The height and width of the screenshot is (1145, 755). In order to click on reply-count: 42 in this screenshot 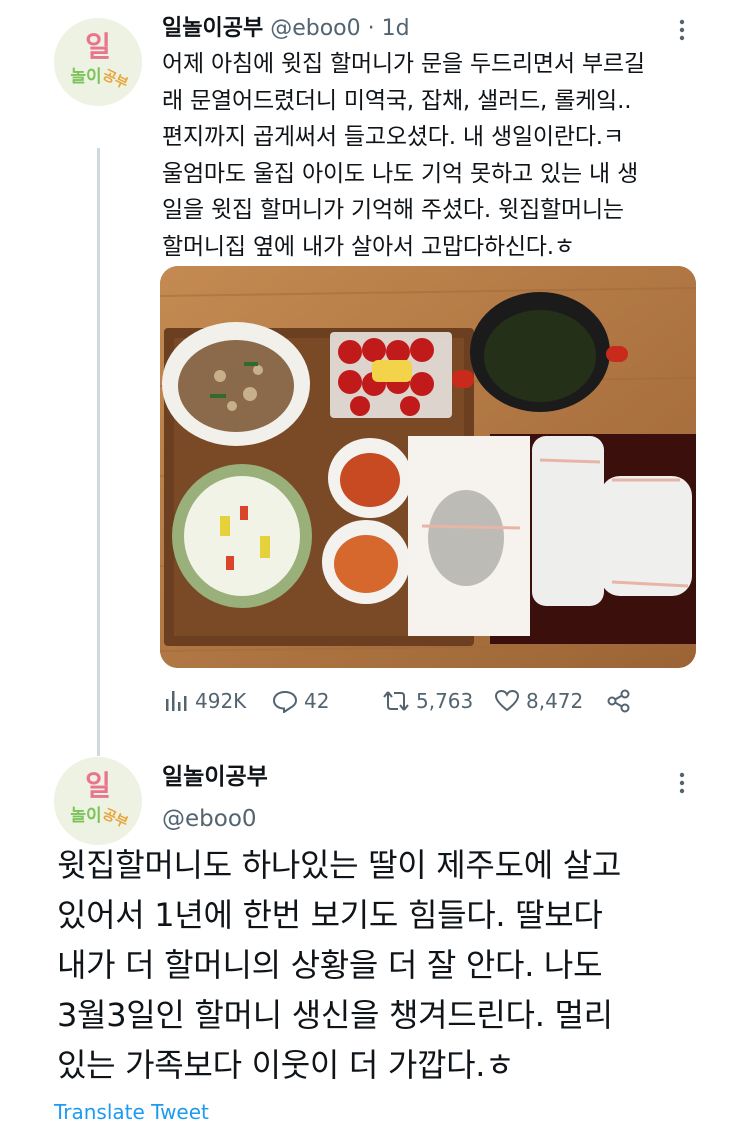, I will do `click(317, 701)`.